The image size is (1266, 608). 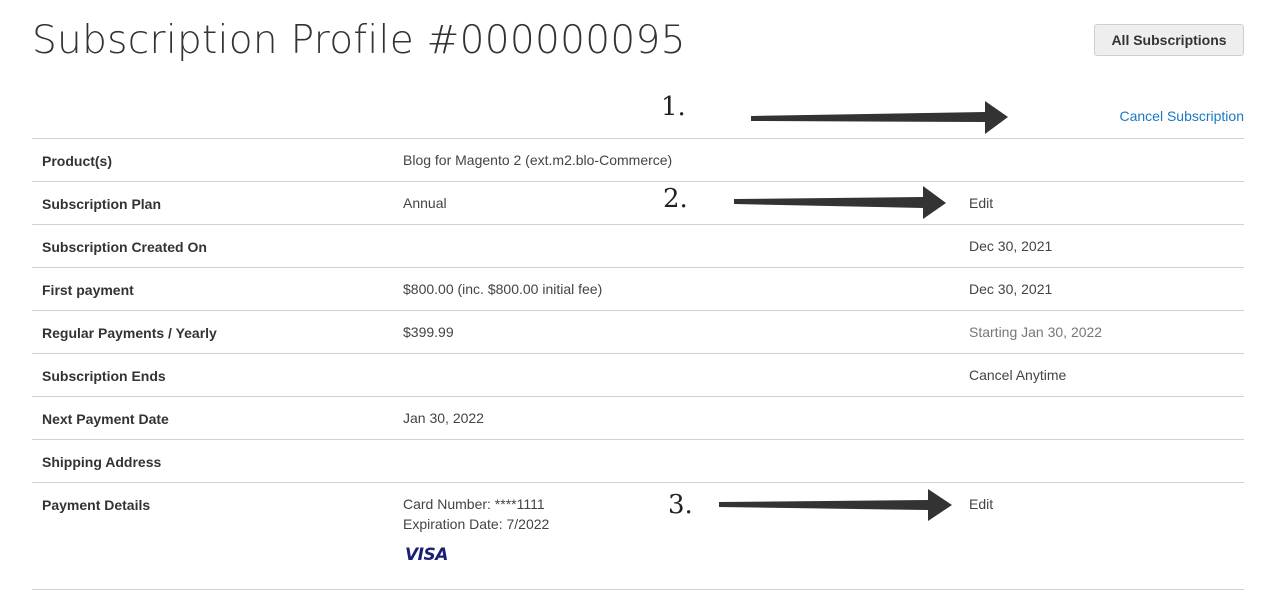 What do you see at coordinates (981, 504) in the screenshot?
I see `edit-payment-link: Edit` at bounding box center [981, 504].